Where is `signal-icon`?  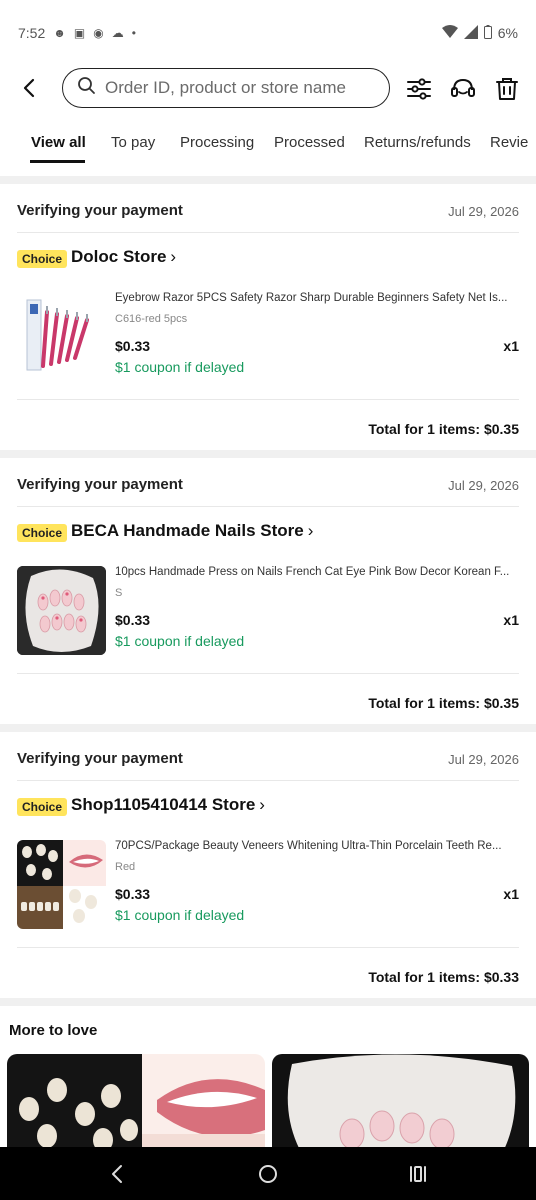 signal-icon is located at coordinates (470, 33).